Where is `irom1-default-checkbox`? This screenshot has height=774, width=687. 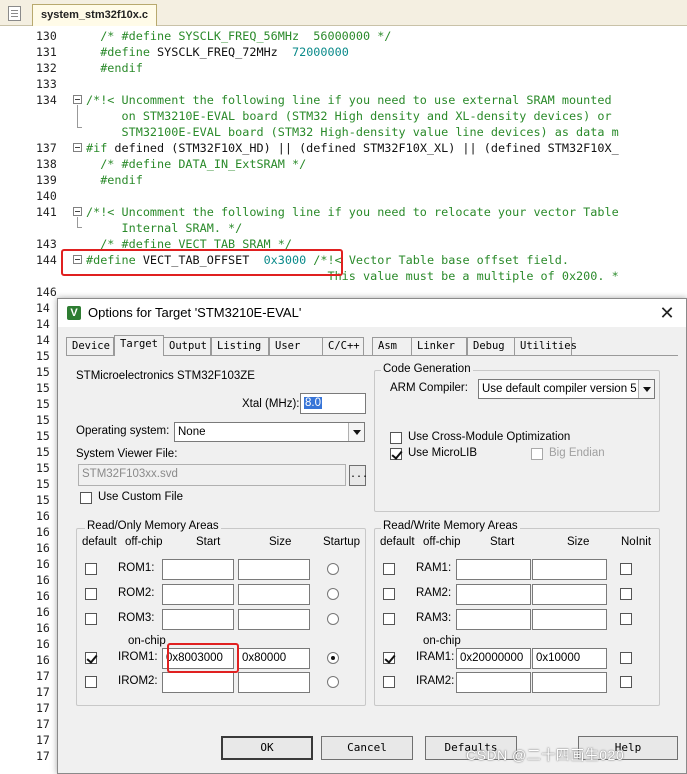 irom1-default-checkbox is located at coordinates (91, 658).